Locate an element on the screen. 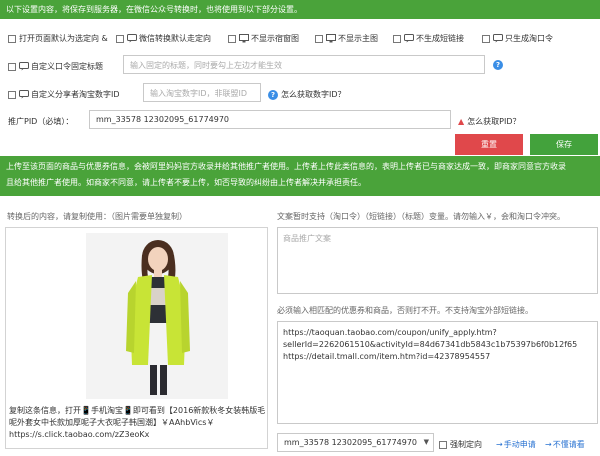 The image size is (600, 456). force-direct-option: 强制定向 is located at coordinates (460, 444).